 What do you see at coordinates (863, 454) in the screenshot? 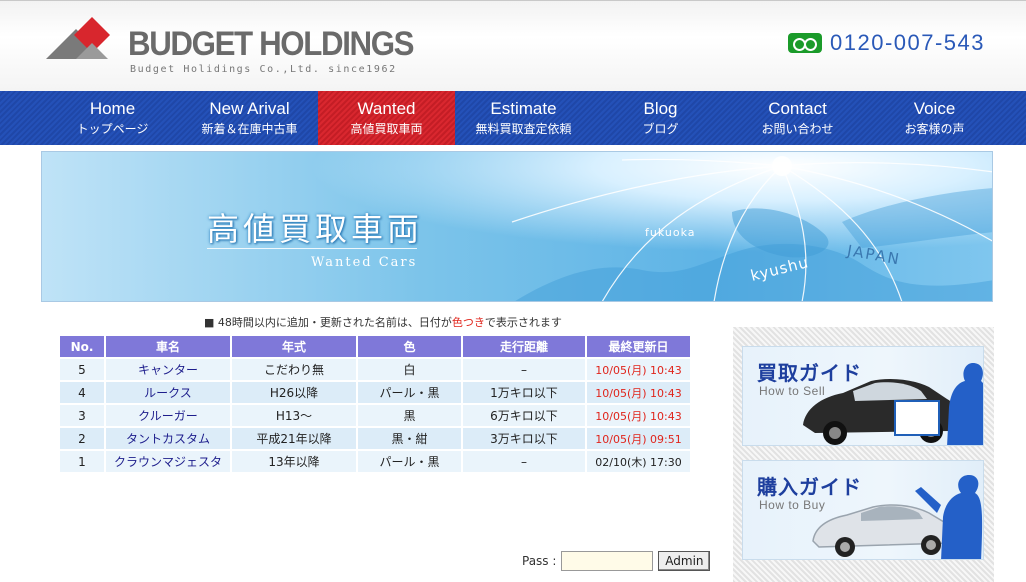
I see `sidebar: 買取ガイド How to Sell 購入ガイド How to Buy` at bounding box center [863, 454].